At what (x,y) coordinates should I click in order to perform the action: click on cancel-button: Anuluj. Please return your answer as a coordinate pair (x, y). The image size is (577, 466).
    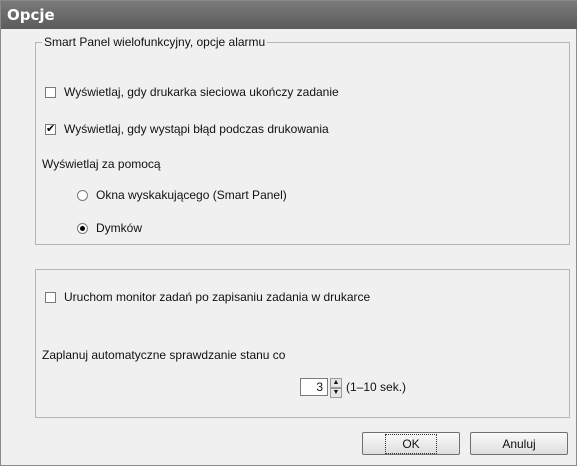
    Looking at the image, I should click on (519, 443).